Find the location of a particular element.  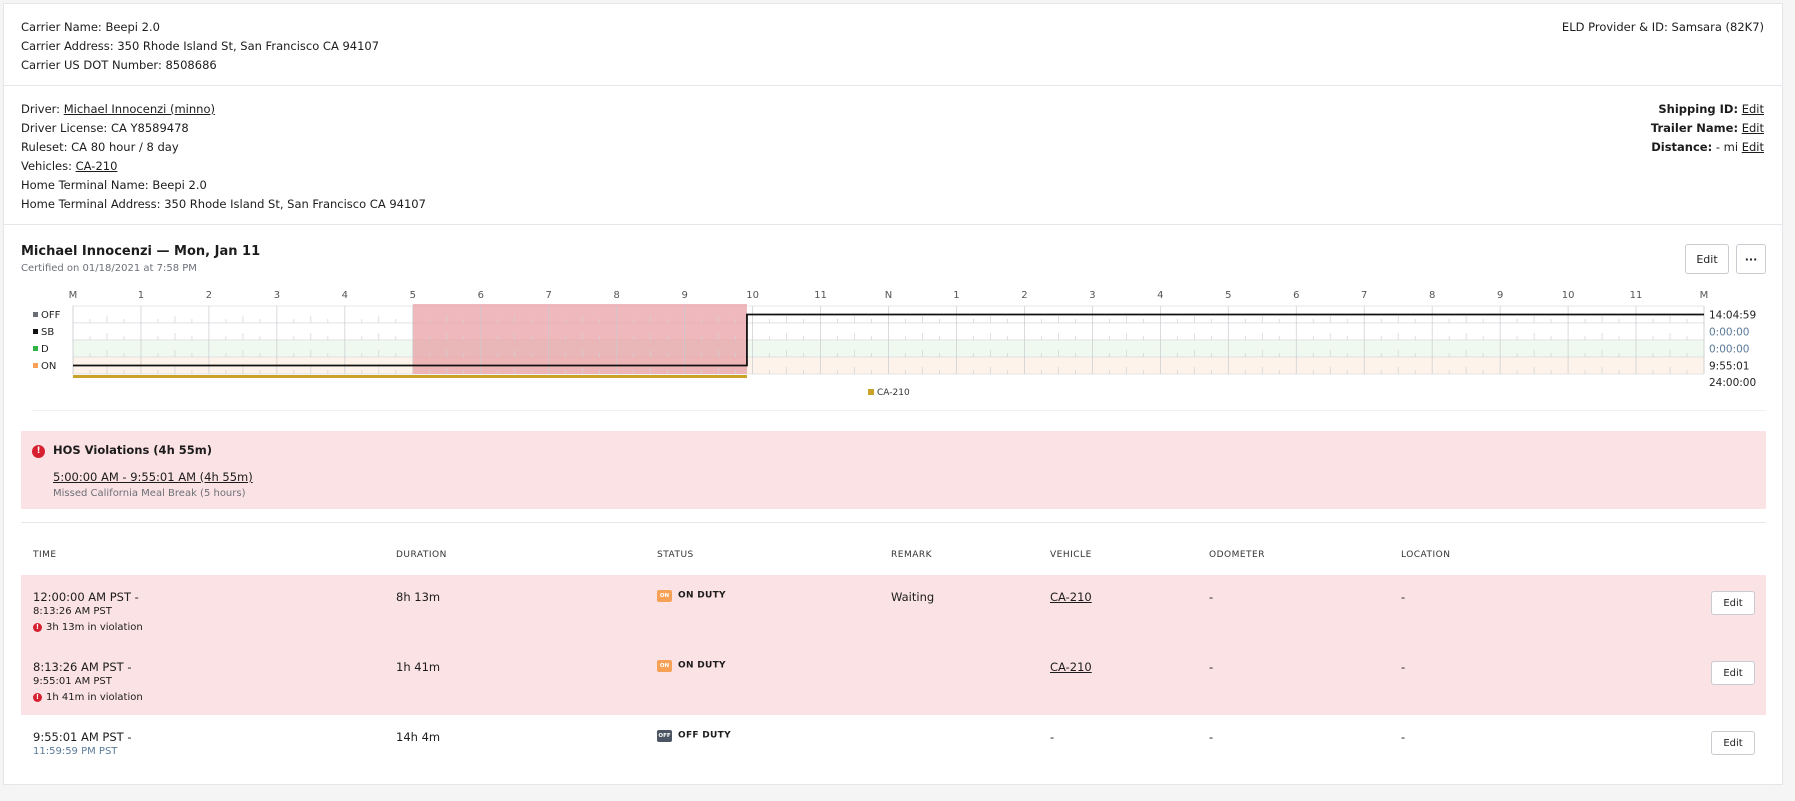

row-duration: 8h 13m is located at coordinates (418, 597).